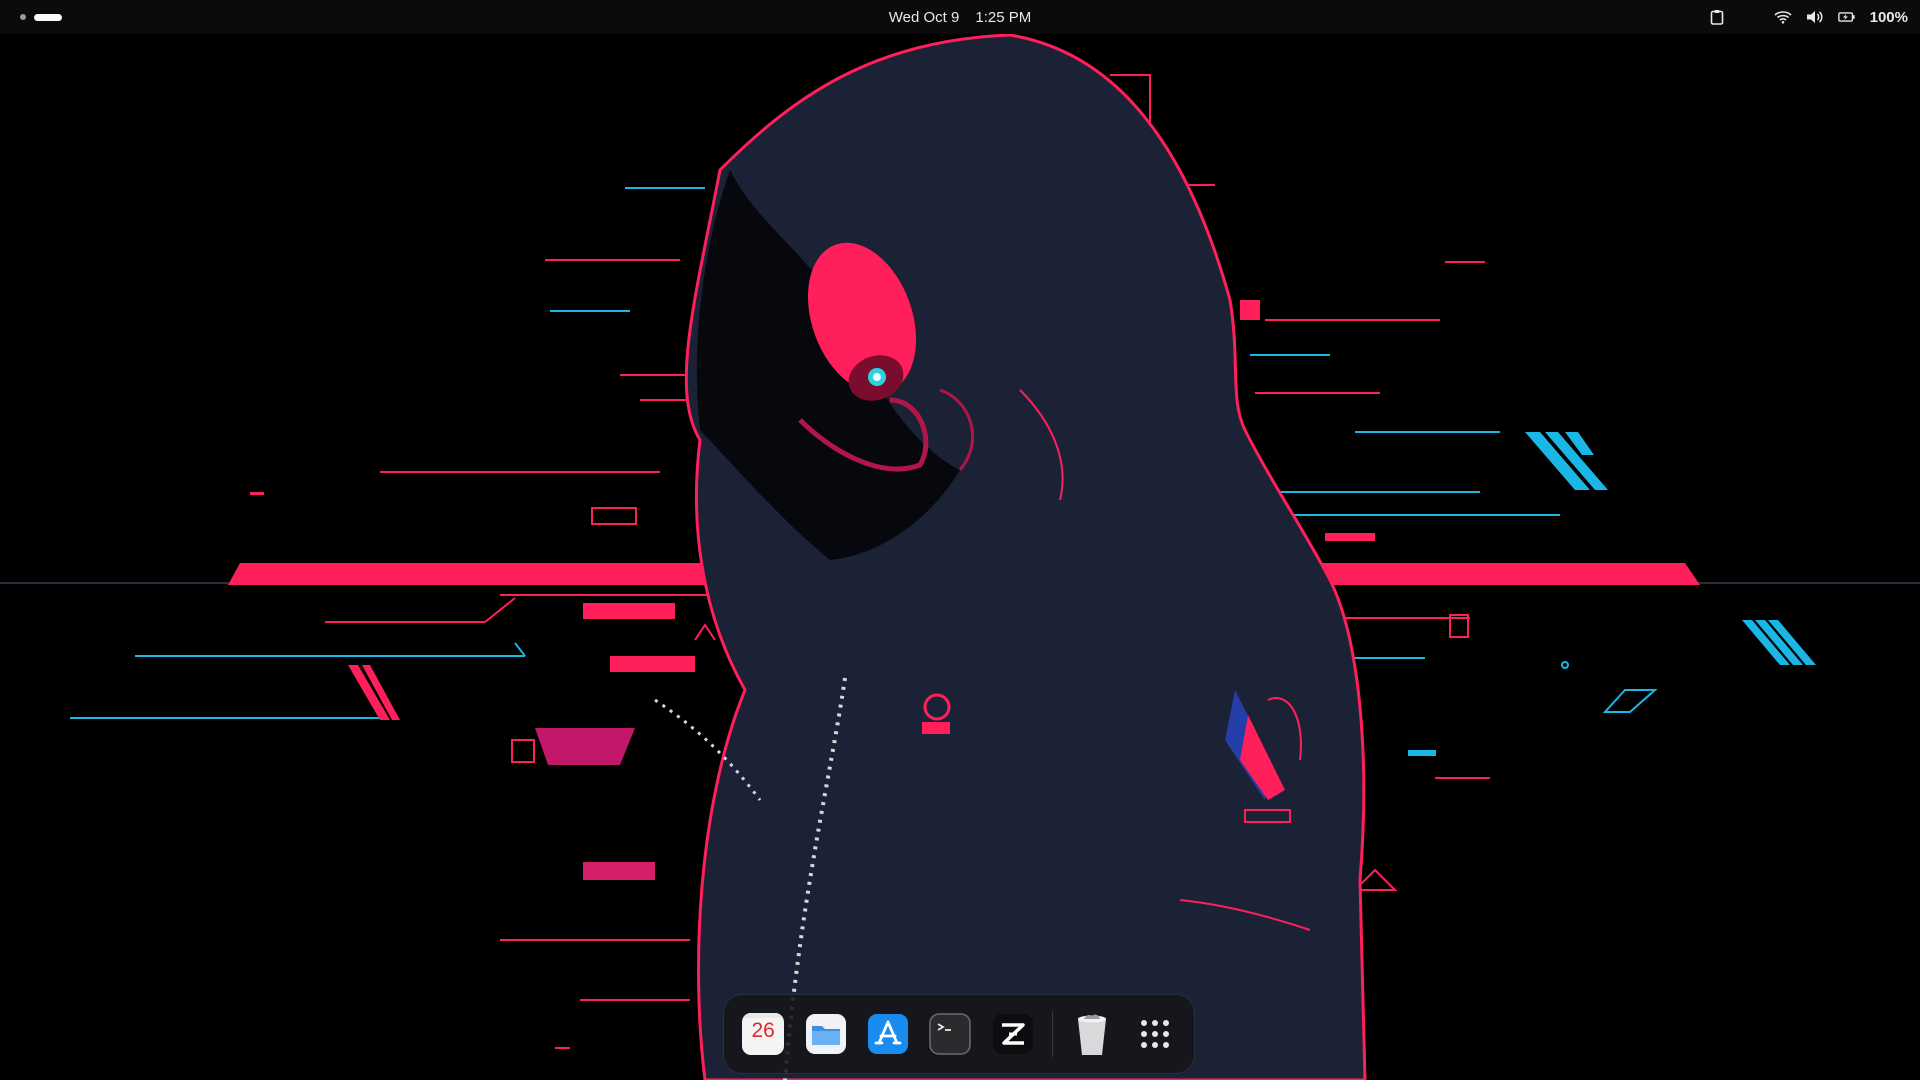 The height and width of the screenshot is (1080, 1920). What do you see at coordinates (1815, 17) in the screenshot?
I see `volume-icon` at bounding box center [1815, 17].